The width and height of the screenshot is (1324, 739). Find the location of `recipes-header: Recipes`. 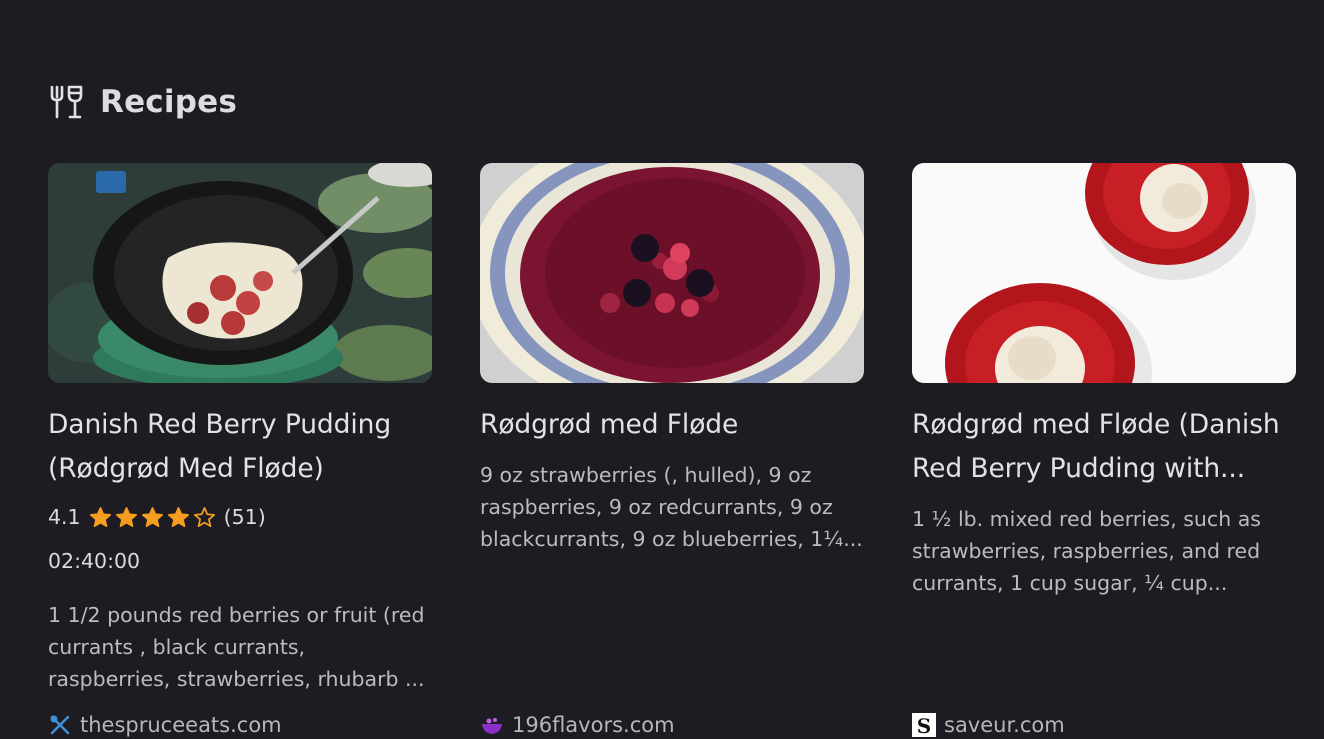

recipes-header: Recipes is located at coordinates (142, 102).